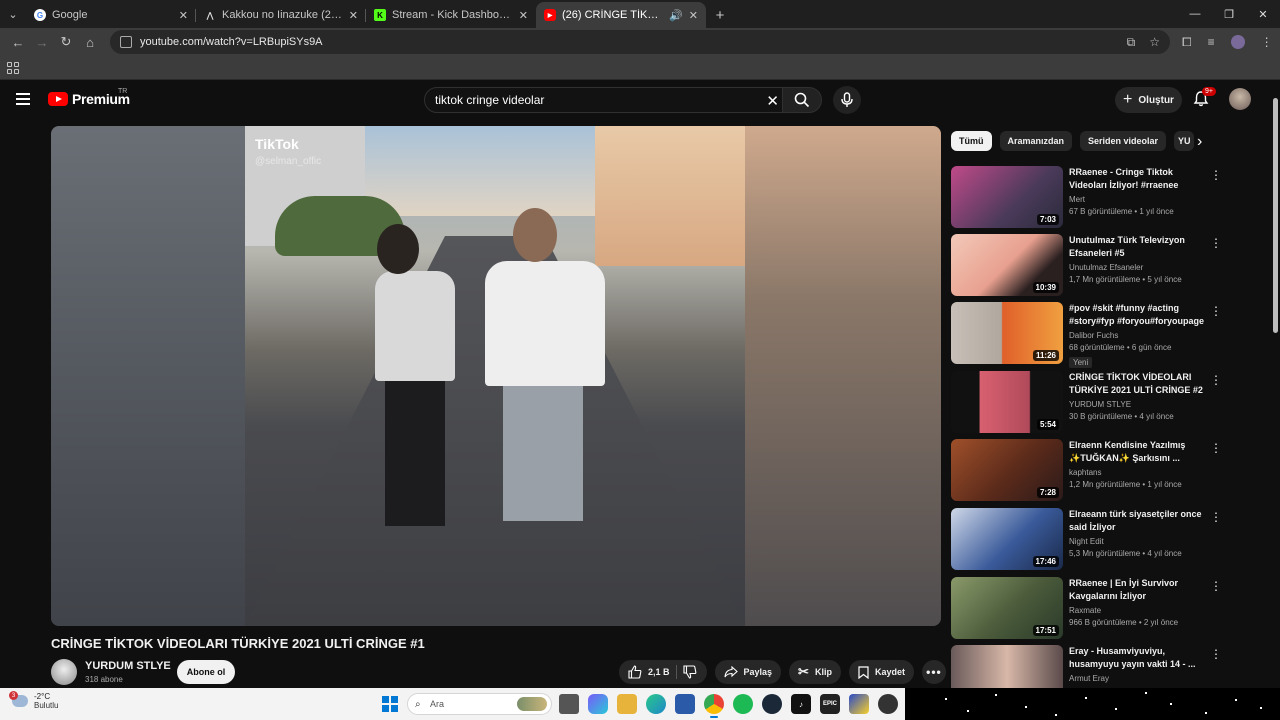 The image size is (1280, 720). What do you see at coordinates (42, 42) in the screenshot?
I see `forward-icon: →` at bounding box center [42, 42].